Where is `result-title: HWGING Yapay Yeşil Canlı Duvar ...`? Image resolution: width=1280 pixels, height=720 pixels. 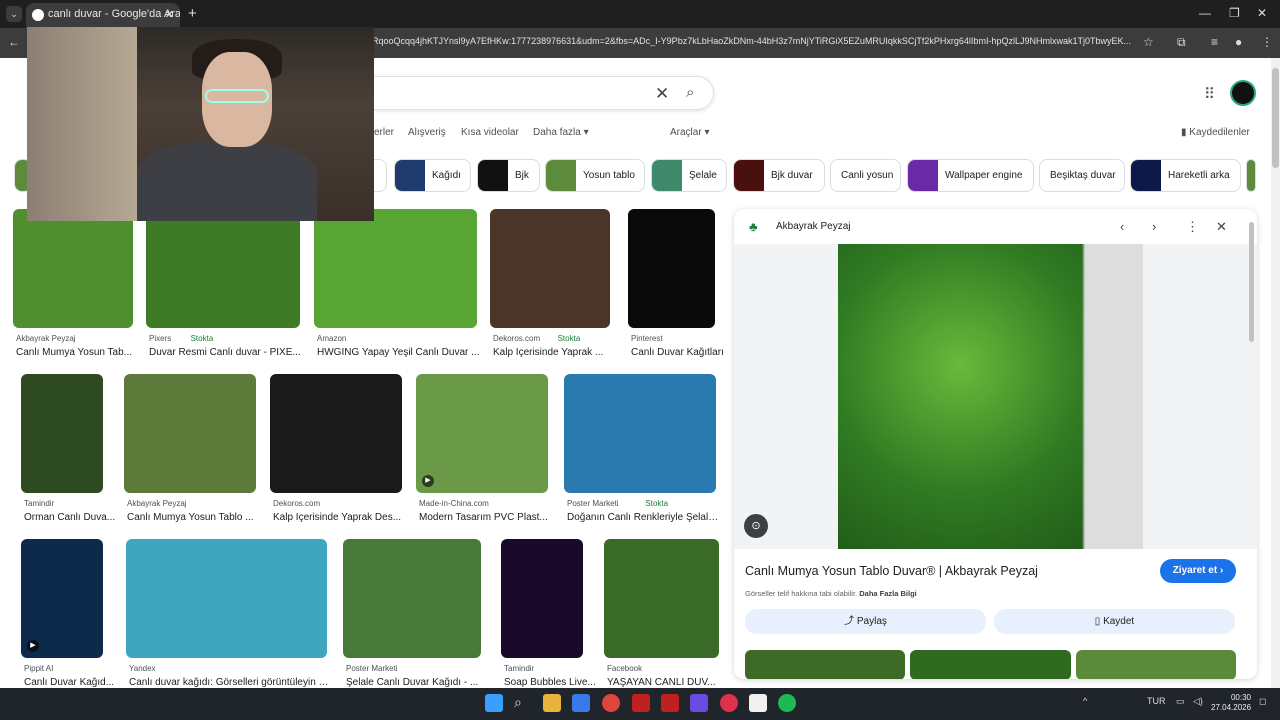
result-title: HWGING Yapay Yeşil Canlı Duvar ... is located at coordinates (398, 352).